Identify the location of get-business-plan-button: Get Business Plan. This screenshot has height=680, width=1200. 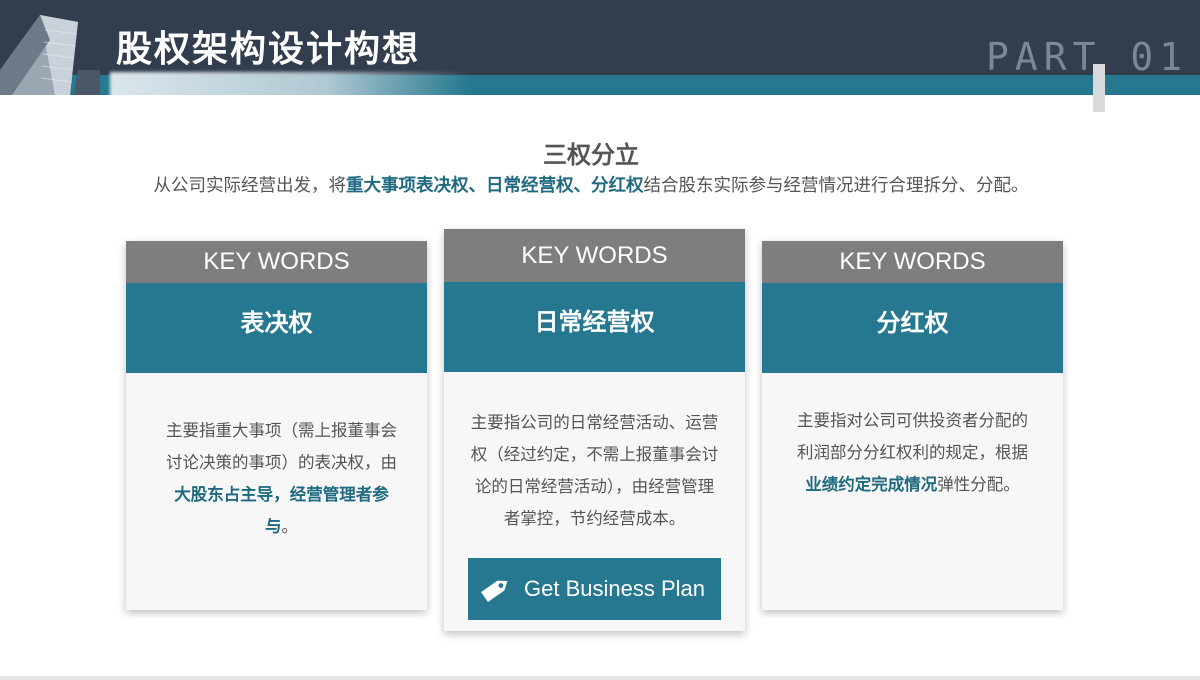
(594, 589).